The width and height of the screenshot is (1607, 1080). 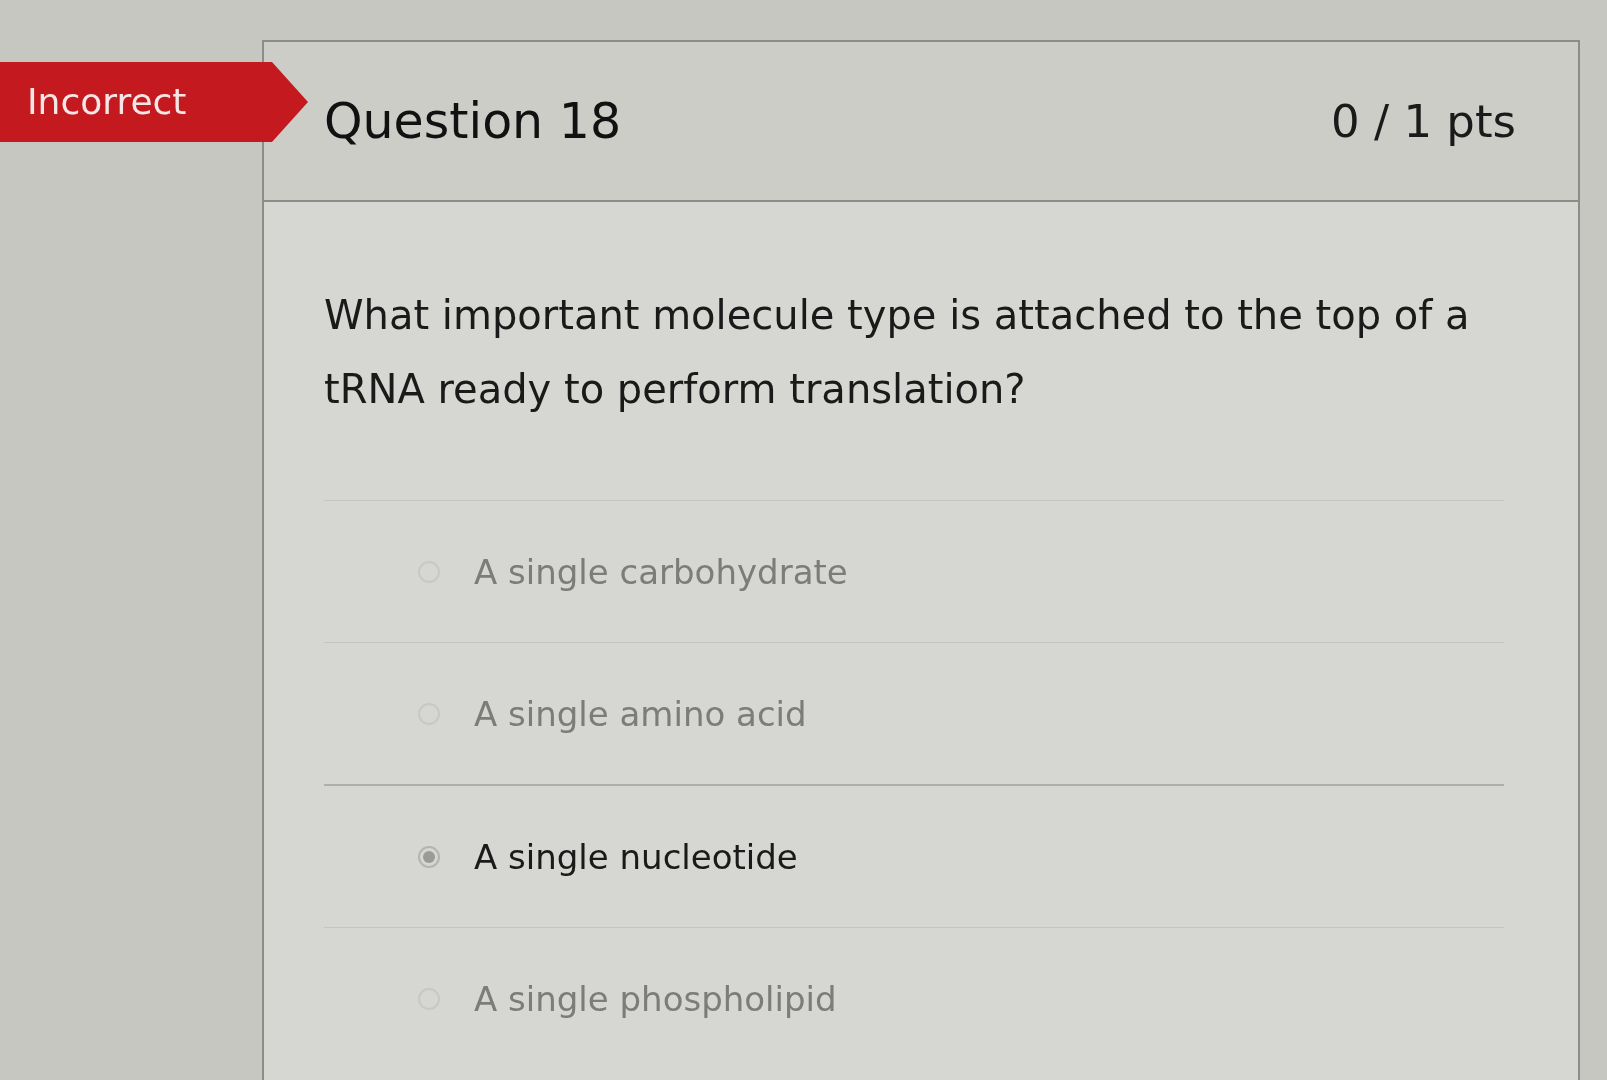 What do you see at coordinates (655, 998) in the screenshot?
I see `answer-label: A single phospholipid` at bounding box center [655, 998].